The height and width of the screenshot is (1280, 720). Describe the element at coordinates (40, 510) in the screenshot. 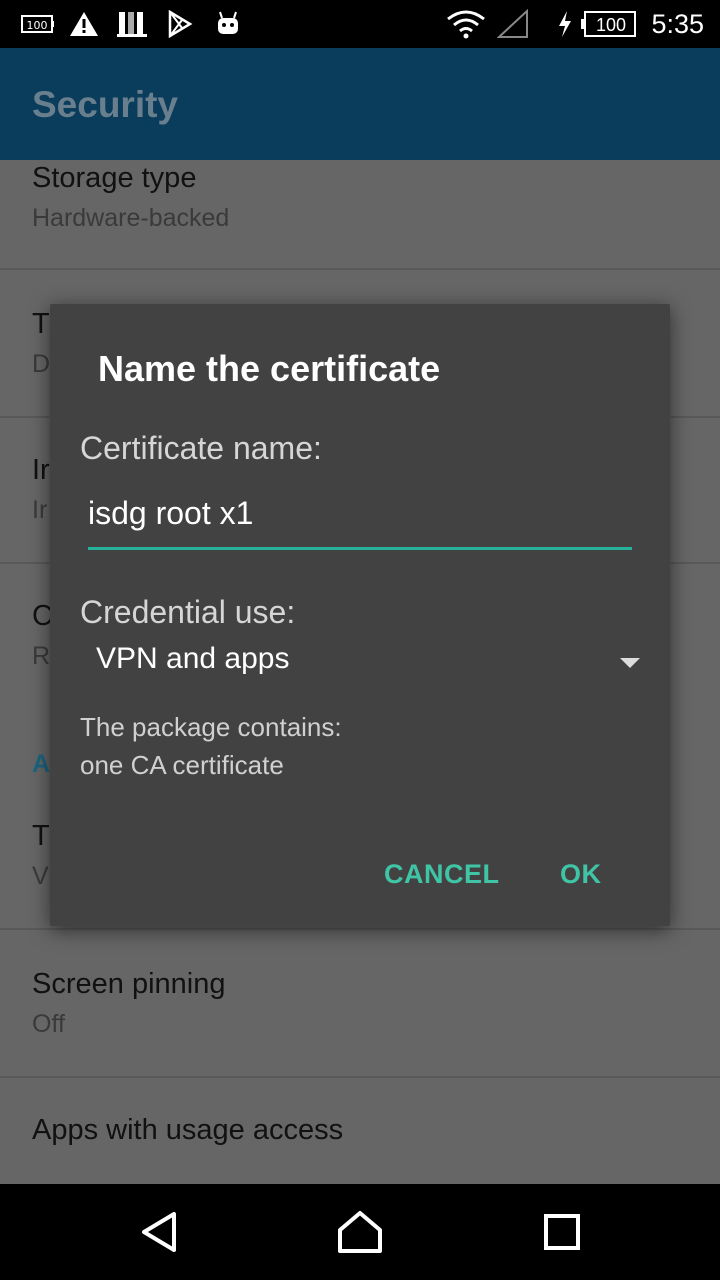

I see `setting-summary: Ir` at that location.